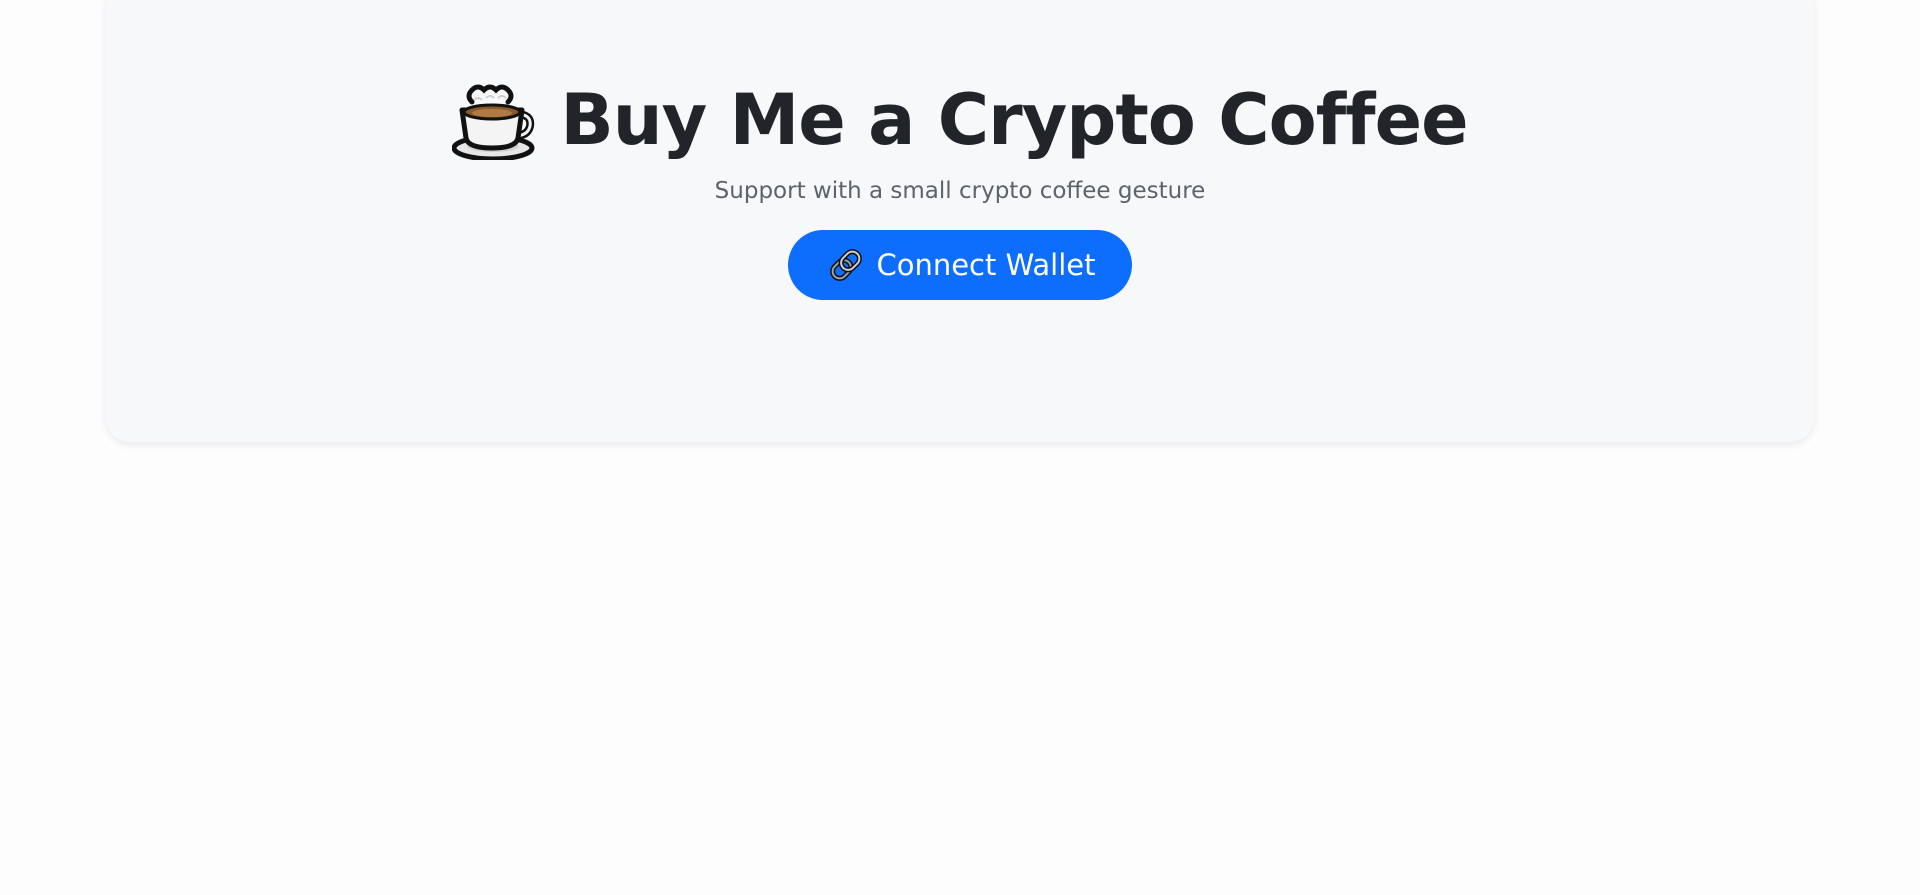 The width and height of the screenshot is (1920, 895). I want to click on page-title: Buy Me a Crypto Coffee, so click(1014, 120).